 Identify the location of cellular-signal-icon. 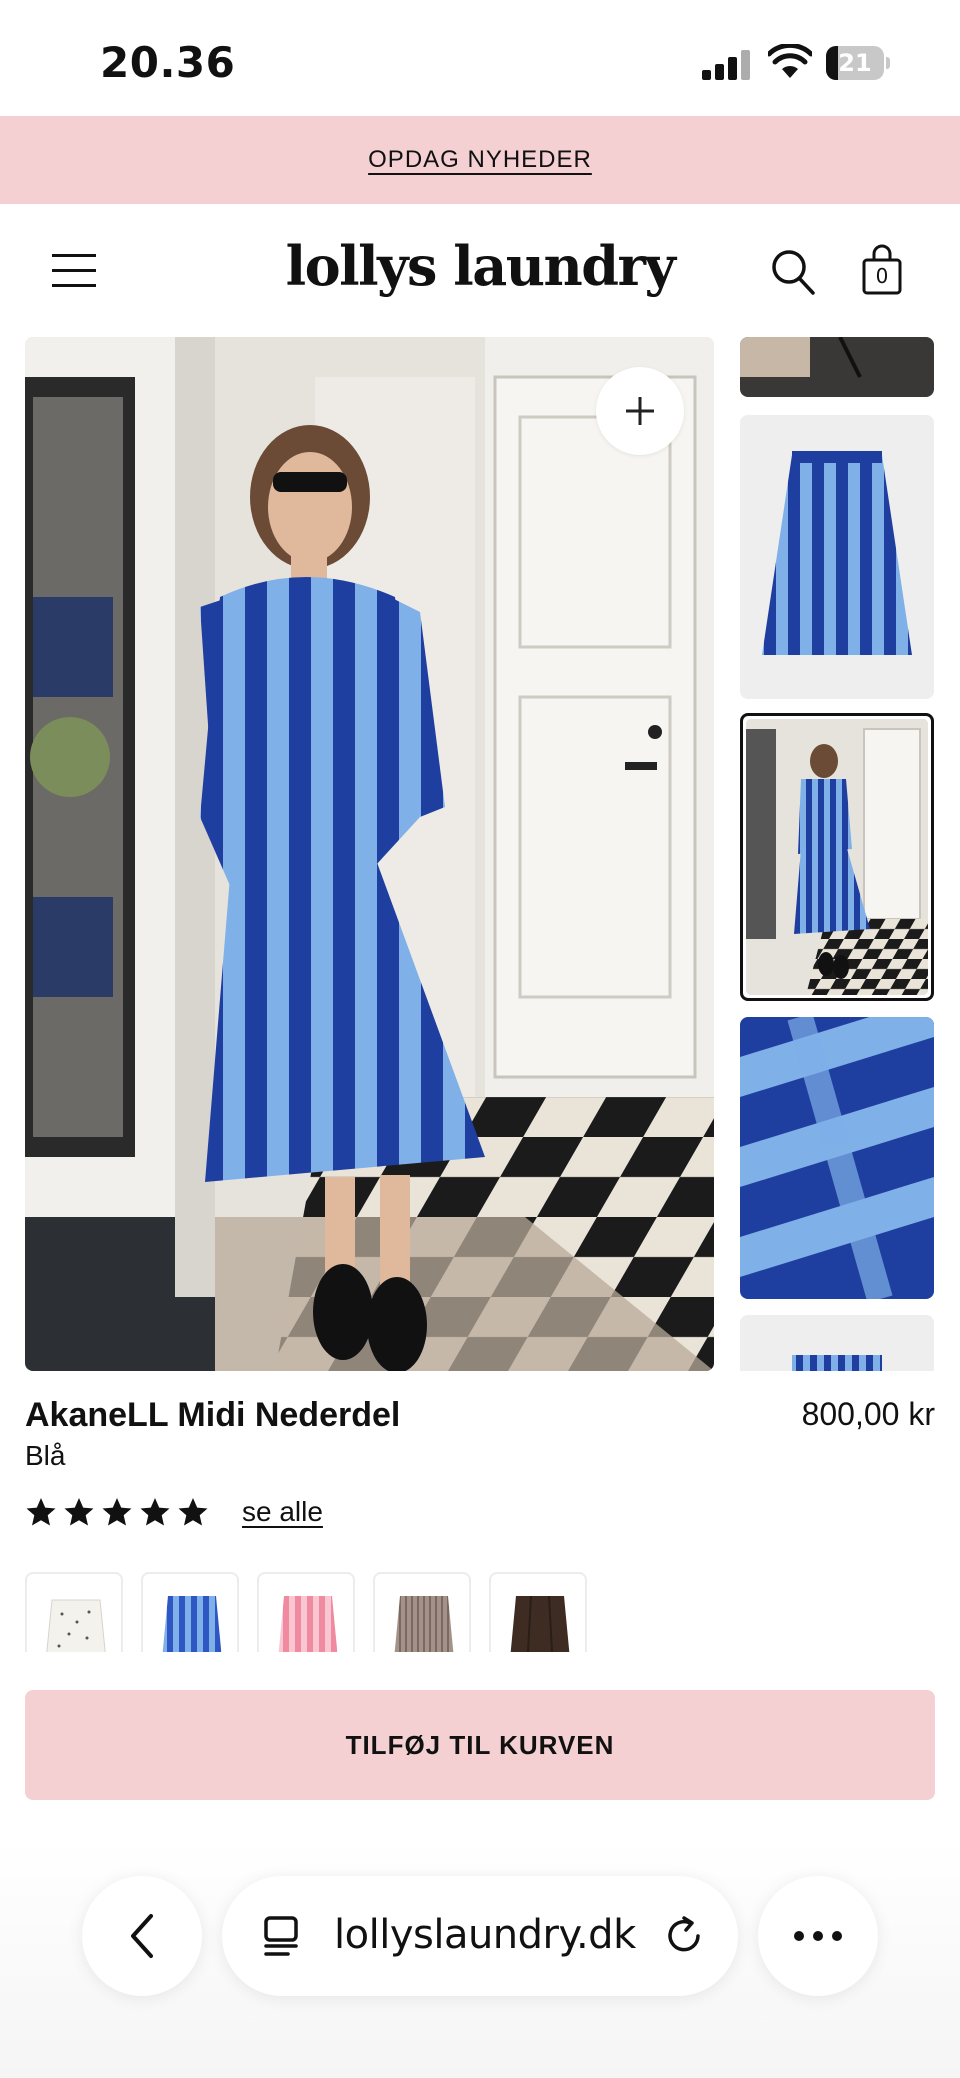
(726, 64).